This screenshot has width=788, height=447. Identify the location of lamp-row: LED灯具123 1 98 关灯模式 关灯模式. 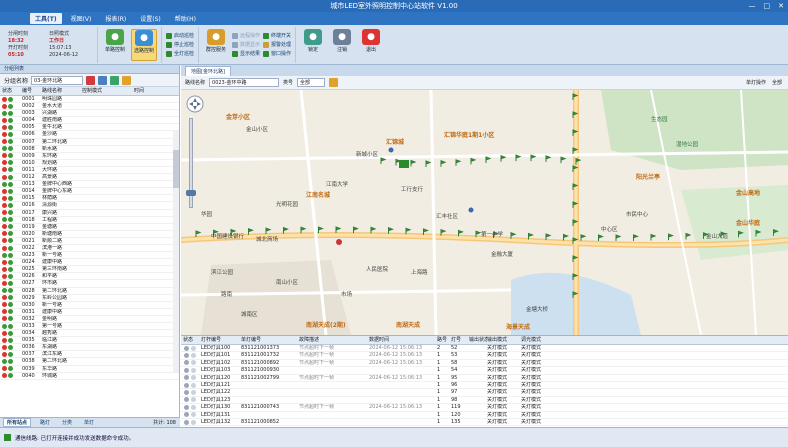
(484, 401).